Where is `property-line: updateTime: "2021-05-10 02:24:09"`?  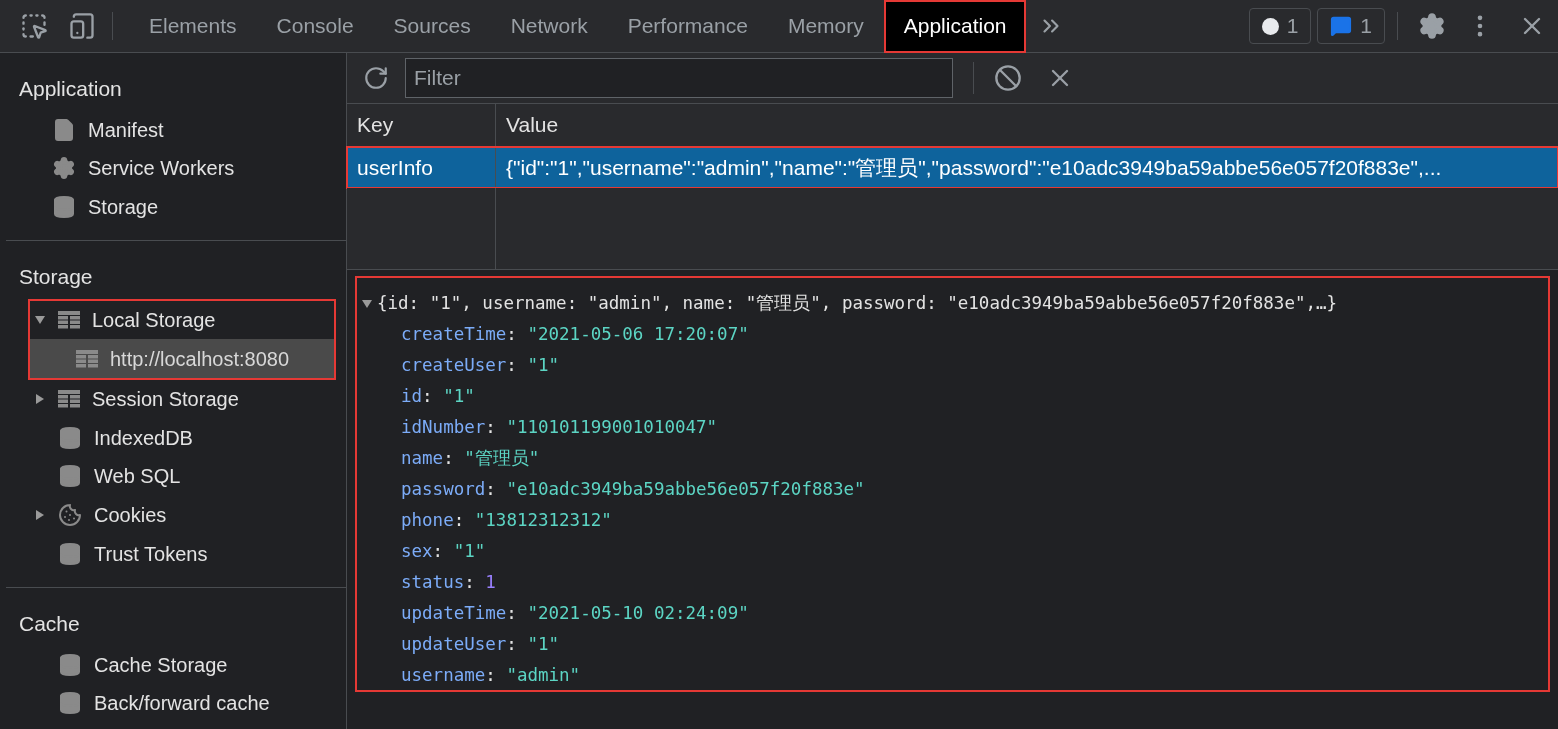
property-line: updateTime: "2021-05-10 02:24:09" is located at coordinates (574, 613).